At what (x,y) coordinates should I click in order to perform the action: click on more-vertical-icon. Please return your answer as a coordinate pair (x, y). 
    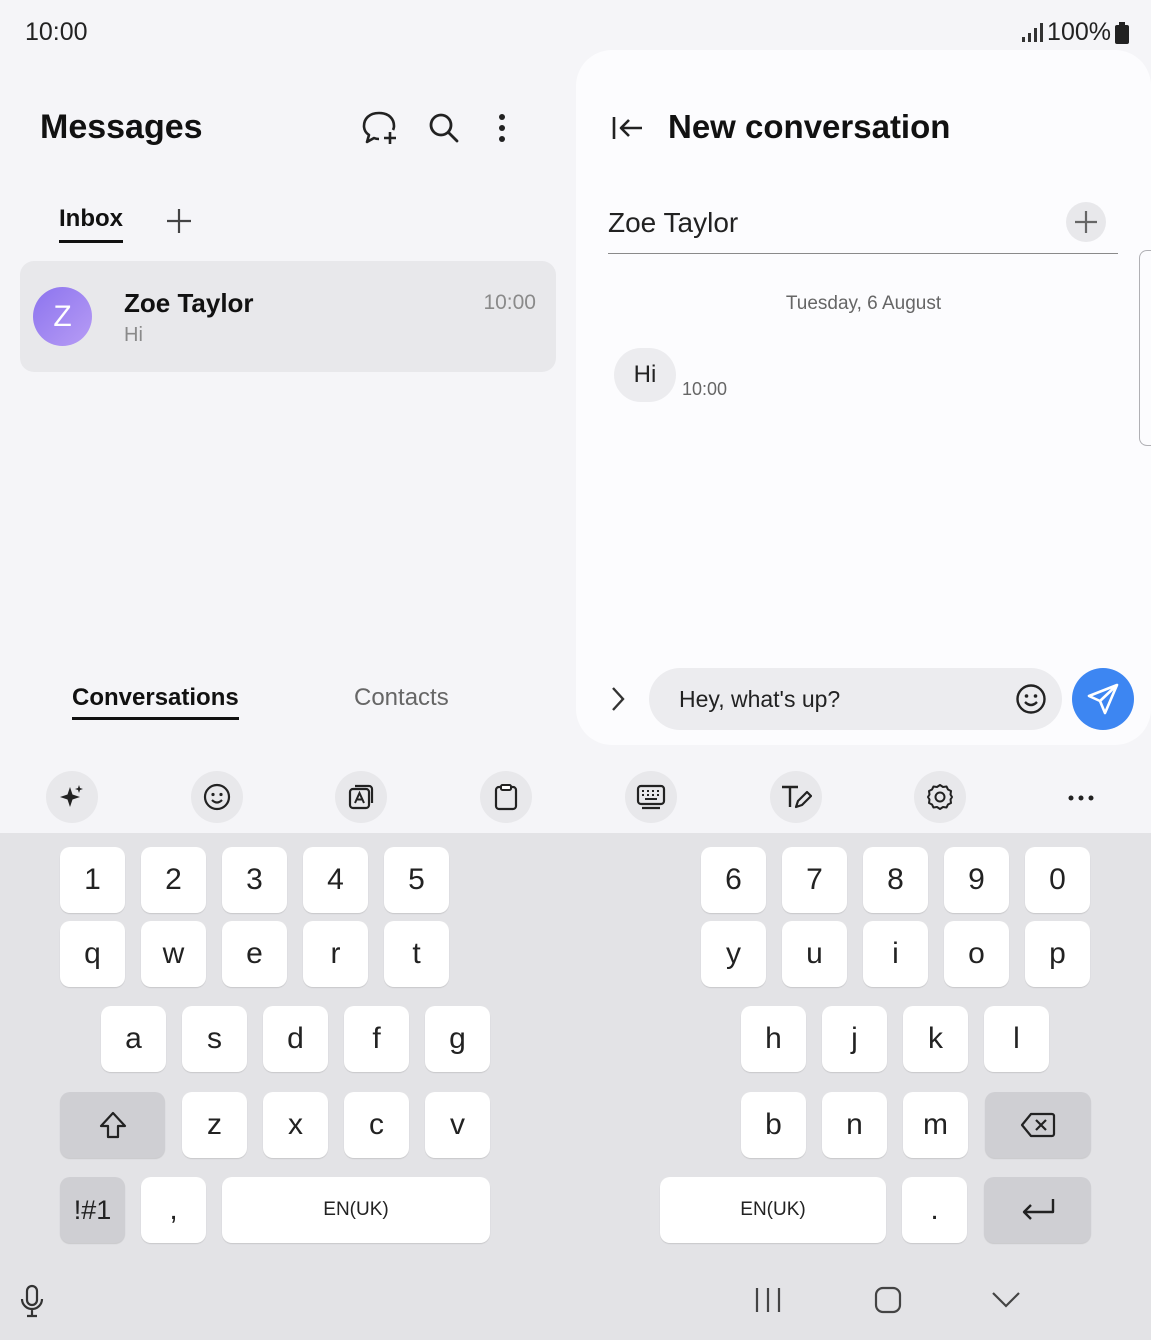
    Looking at the image, I should click on (502, 128).